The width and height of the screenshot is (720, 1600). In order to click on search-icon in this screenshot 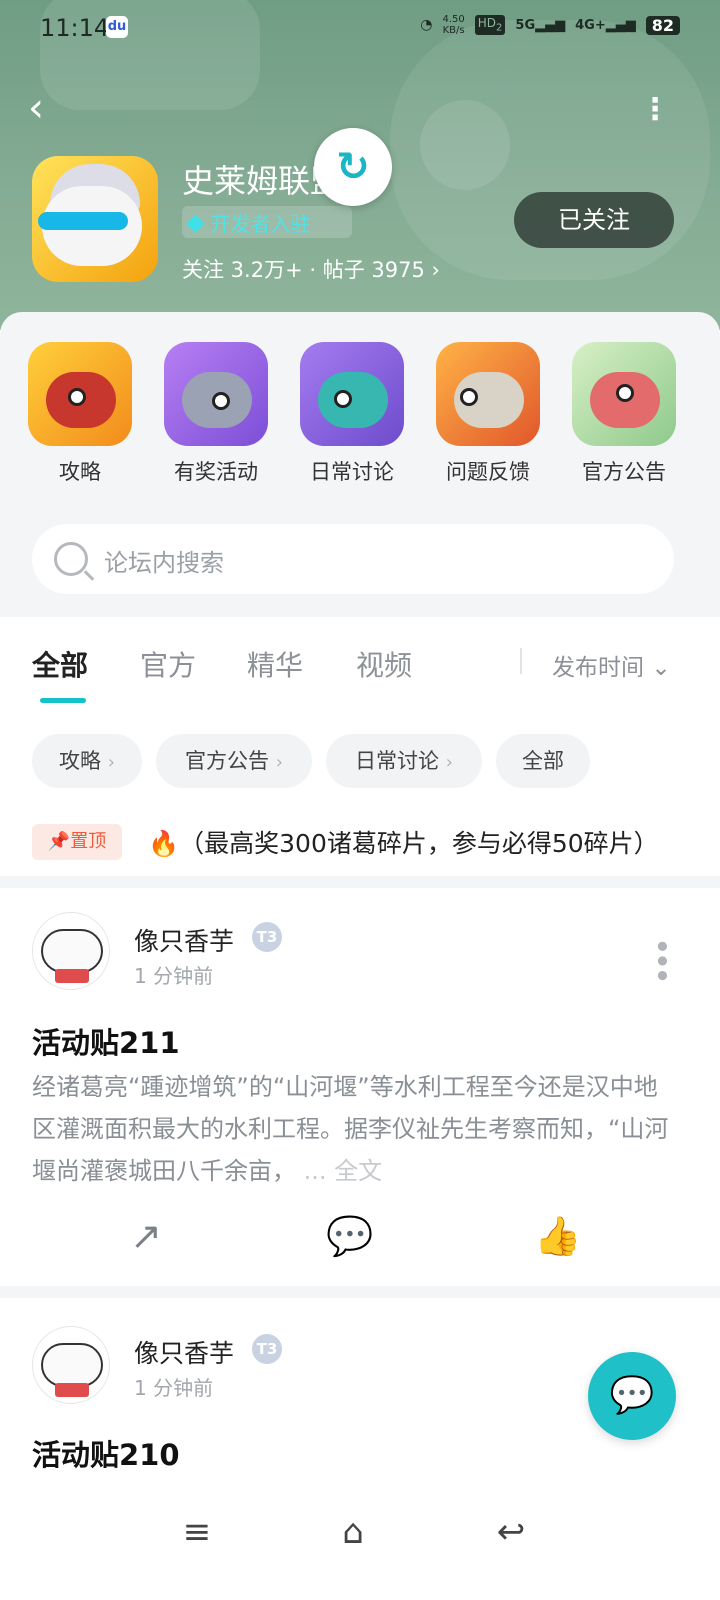, I will do `click(71, 559)`.